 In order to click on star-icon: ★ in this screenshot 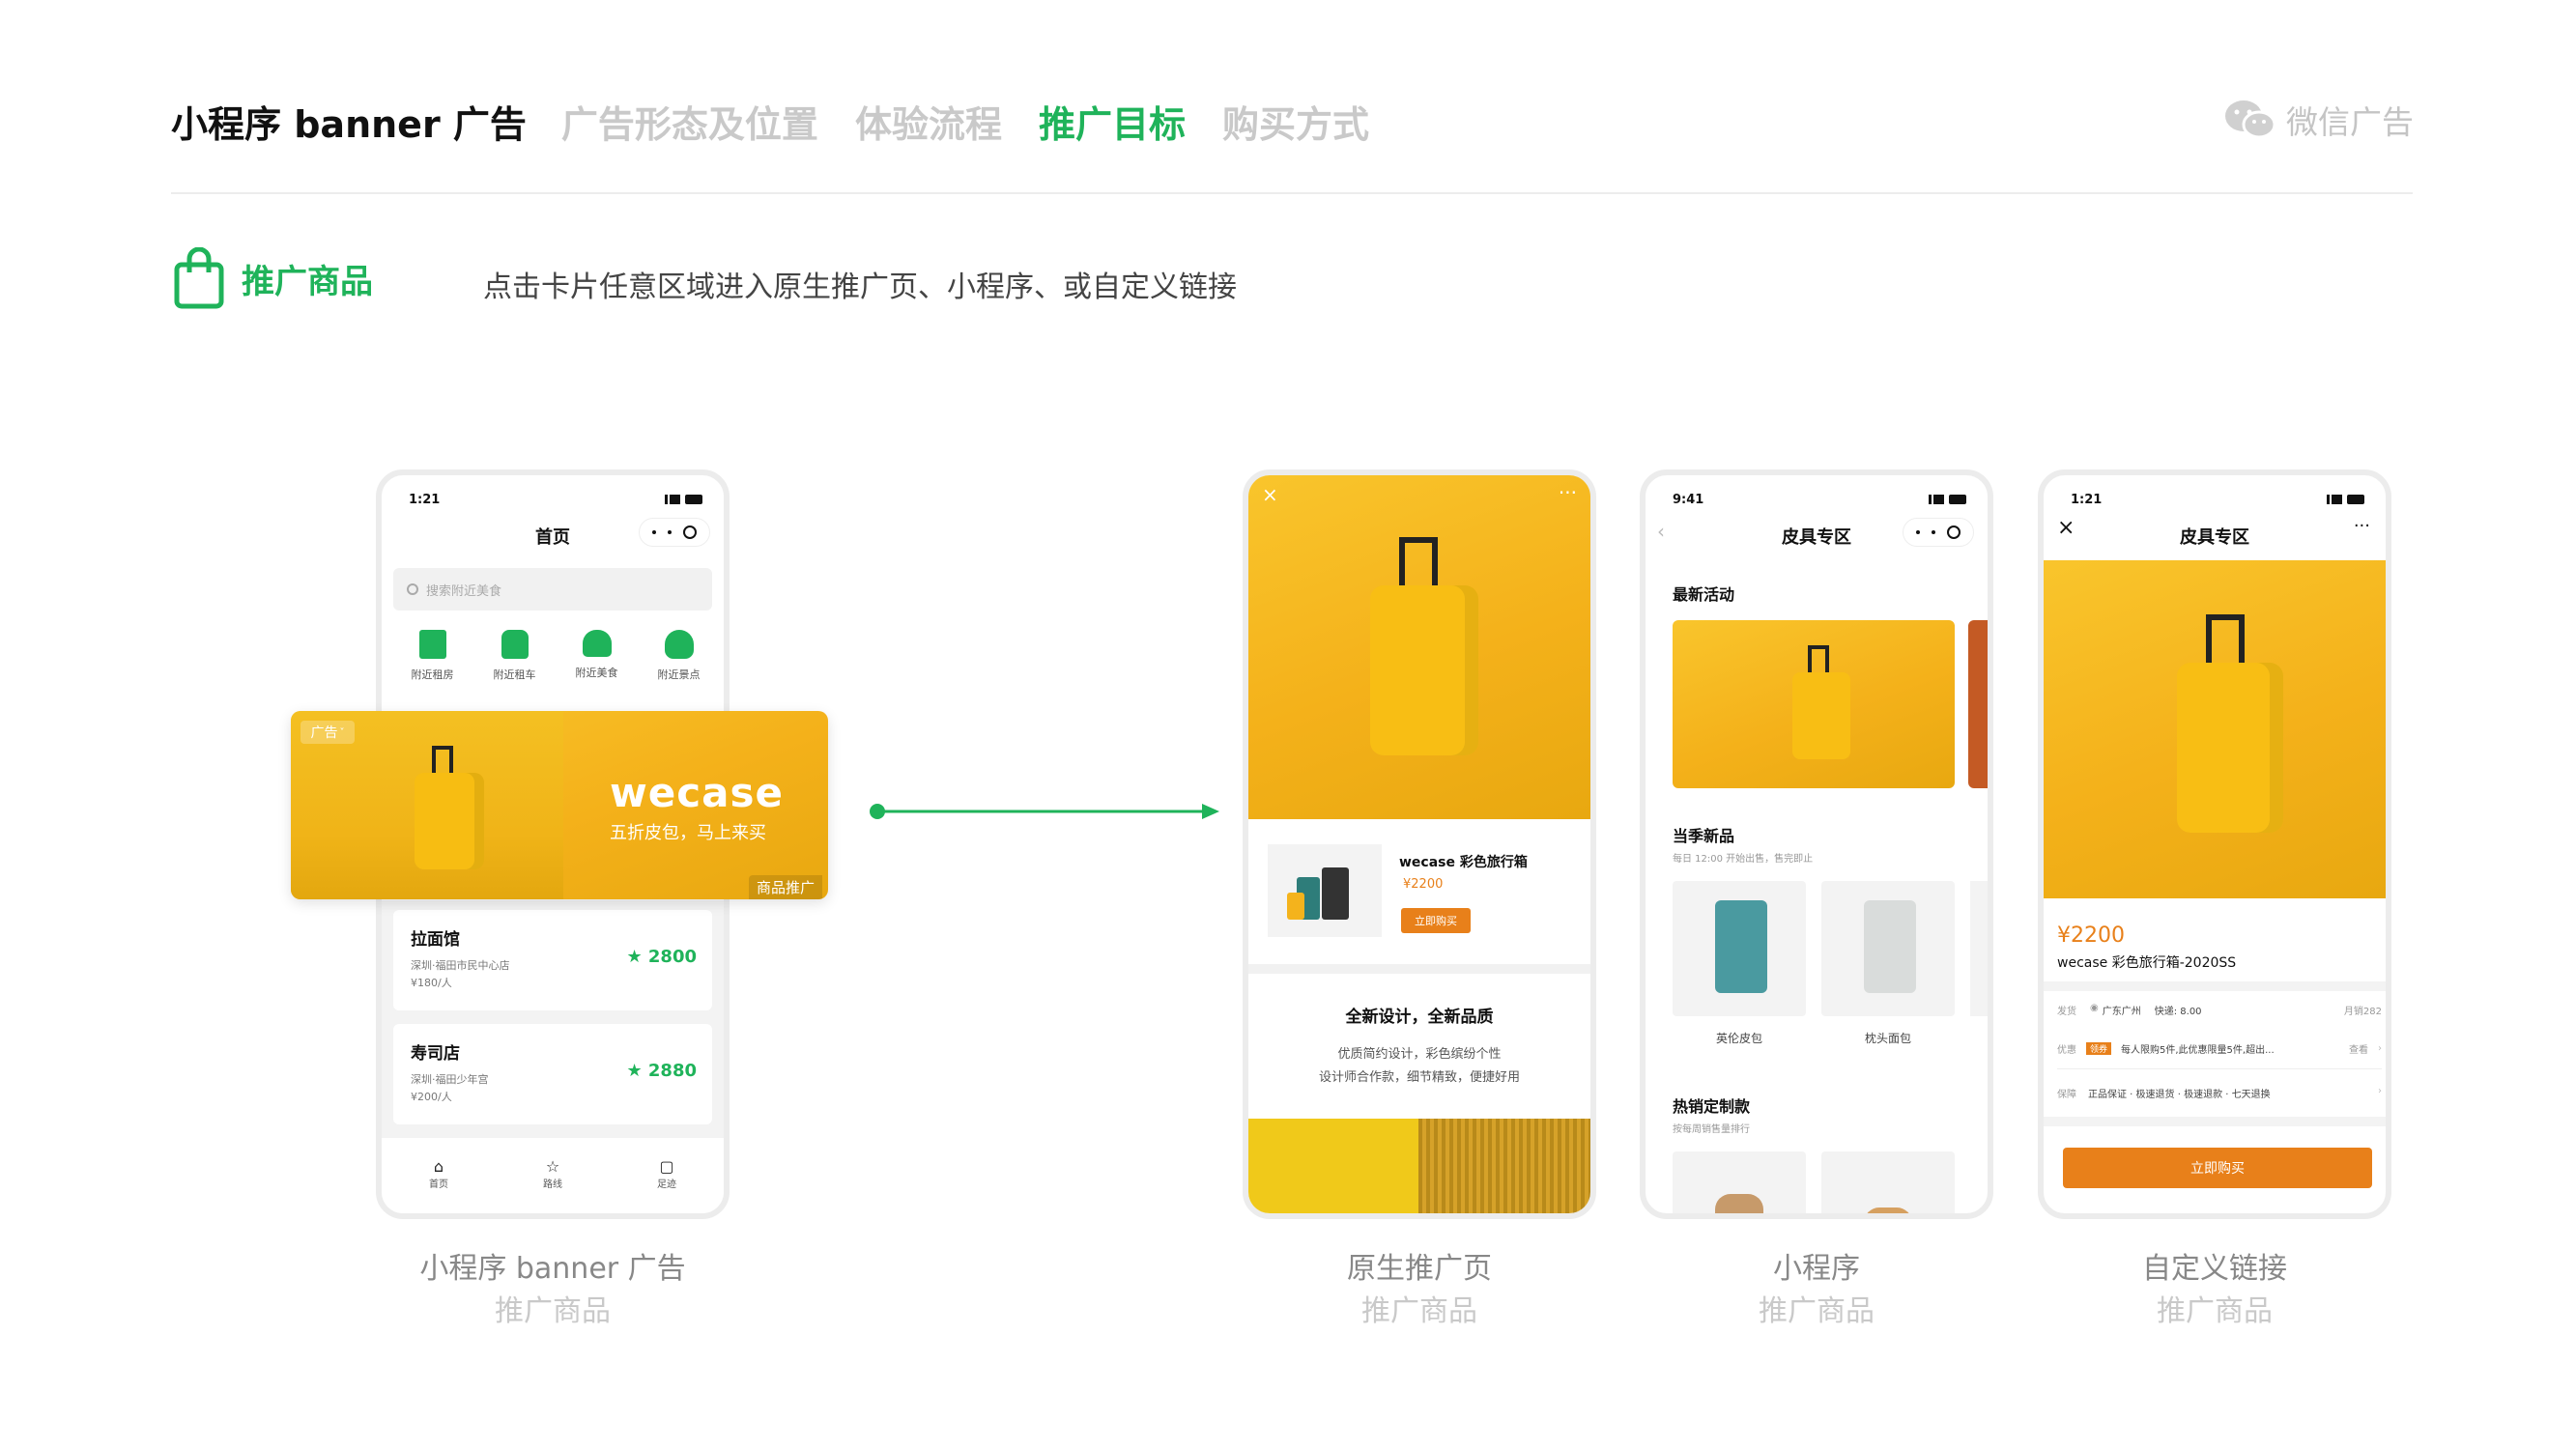, I will do `click(637, 957)`.